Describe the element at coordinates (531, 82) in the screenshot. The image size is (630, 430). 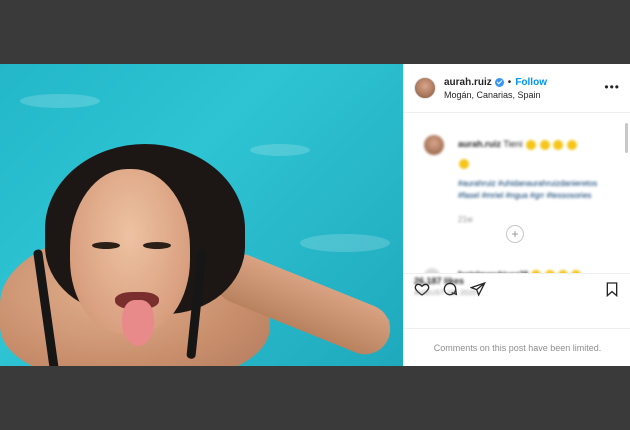
I see `follow-button: Follow` at that location.